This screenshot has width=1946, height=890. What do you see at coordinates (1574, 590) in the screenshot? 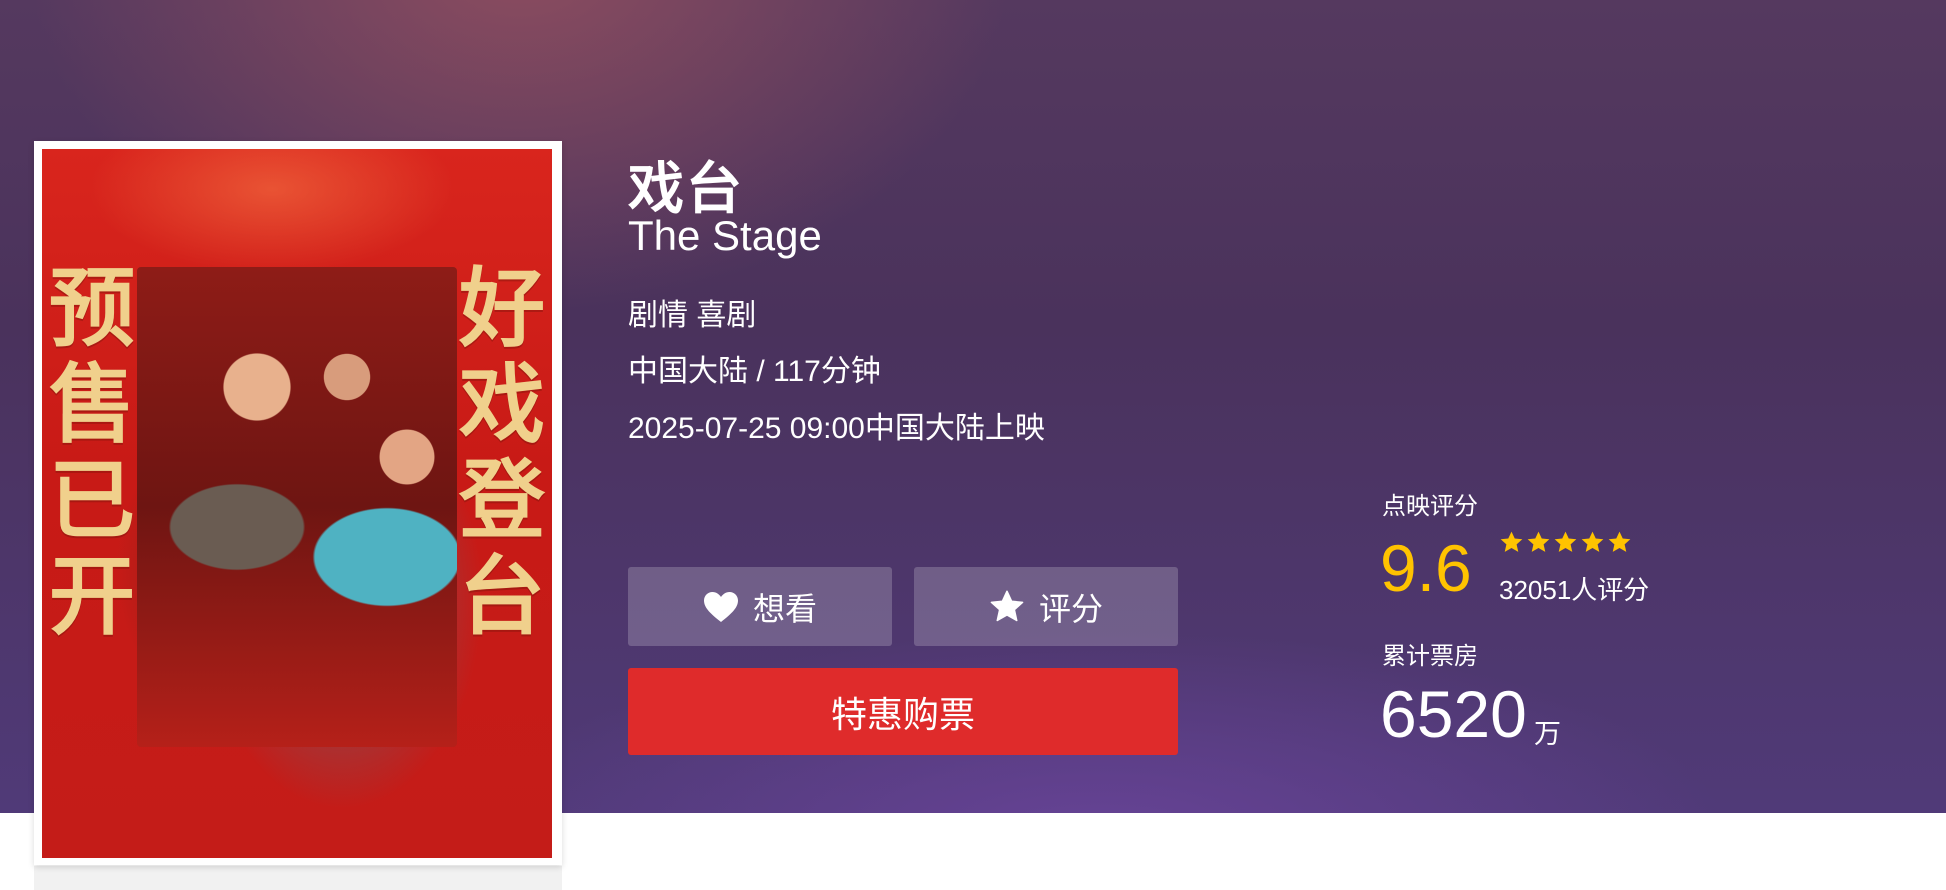
I see `rating-count: 32051人评分` at bounding box center [1574, 590].